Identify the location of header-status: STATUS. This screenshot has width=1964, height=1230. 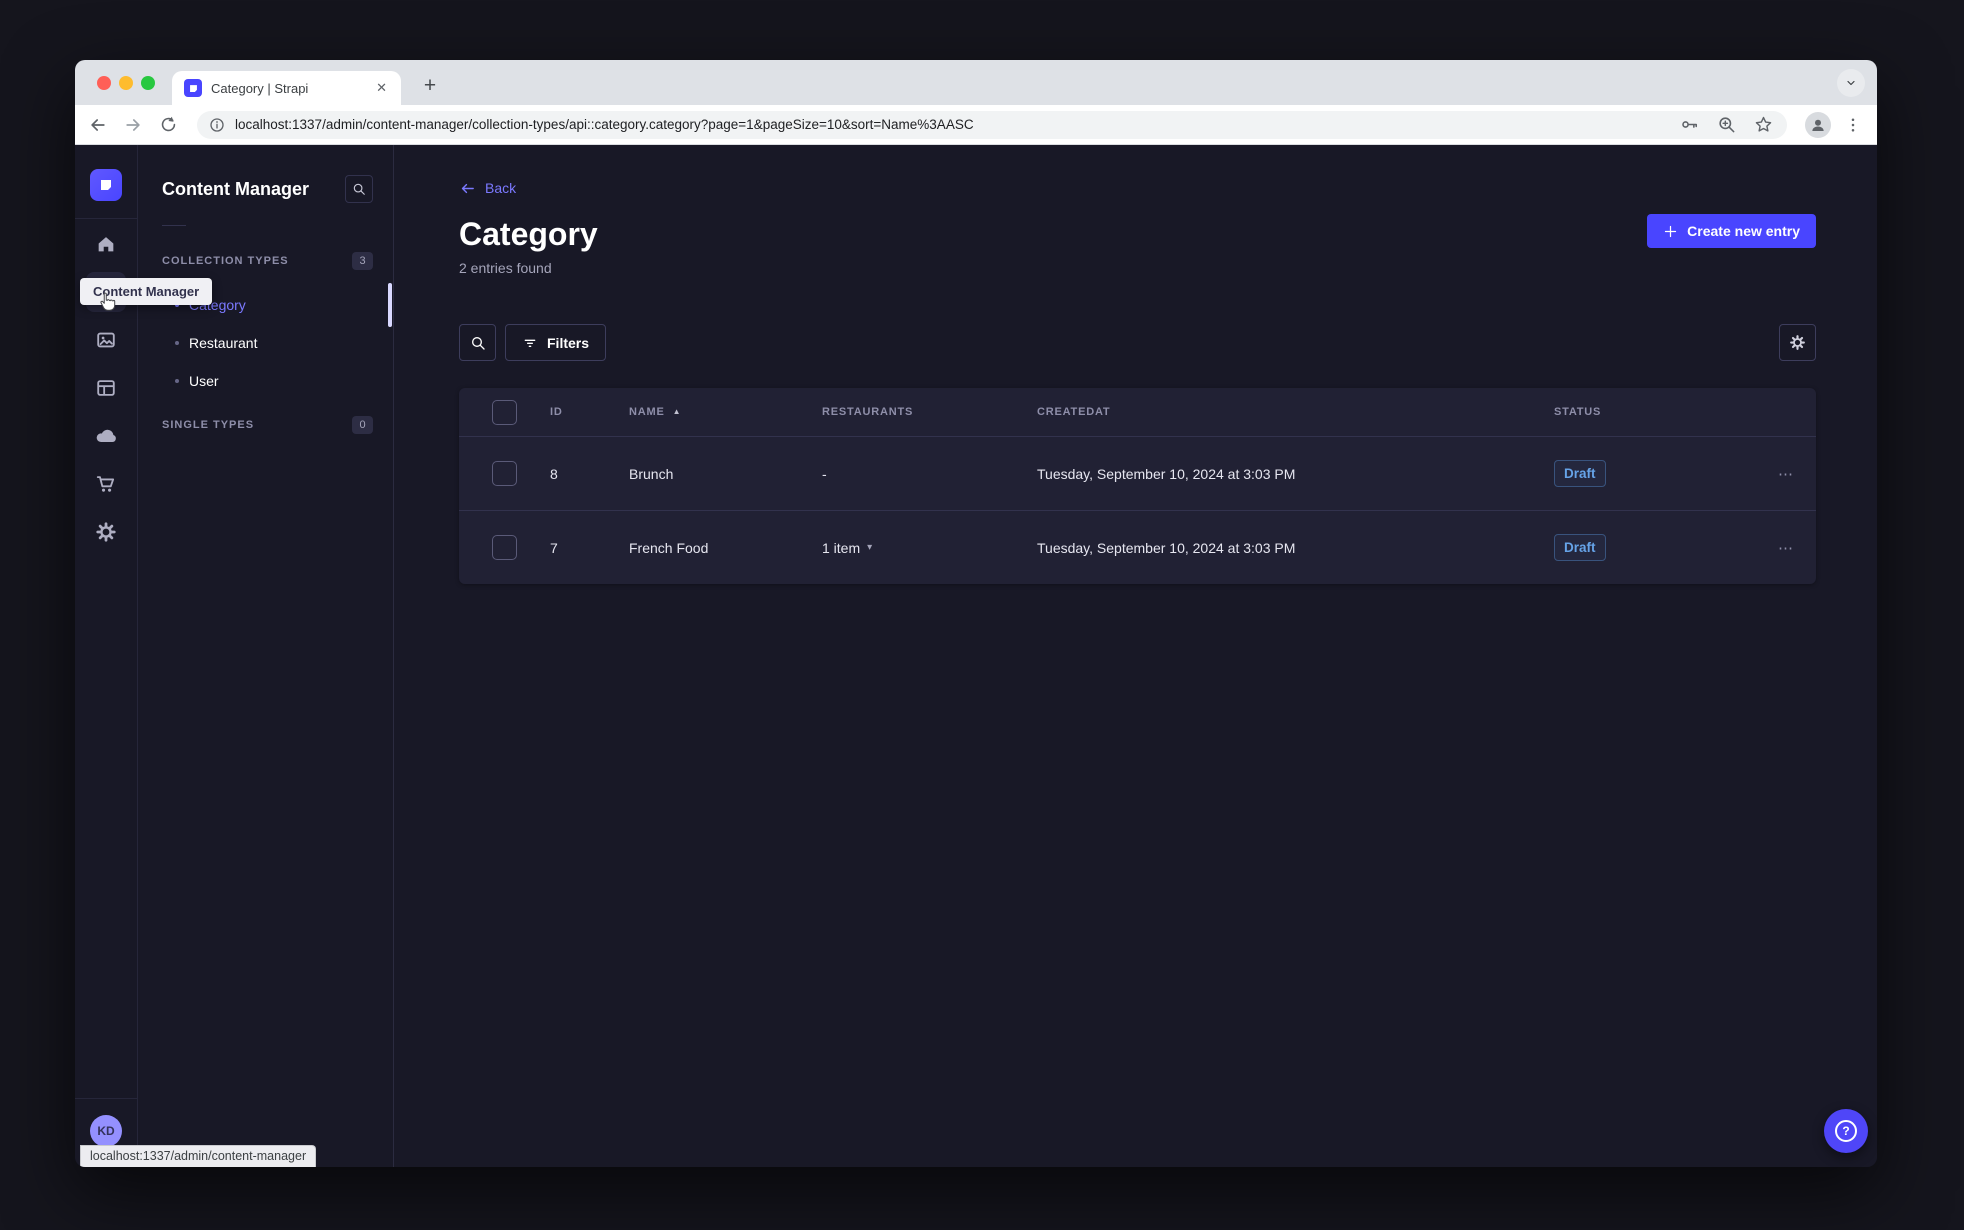
(1655, 412).